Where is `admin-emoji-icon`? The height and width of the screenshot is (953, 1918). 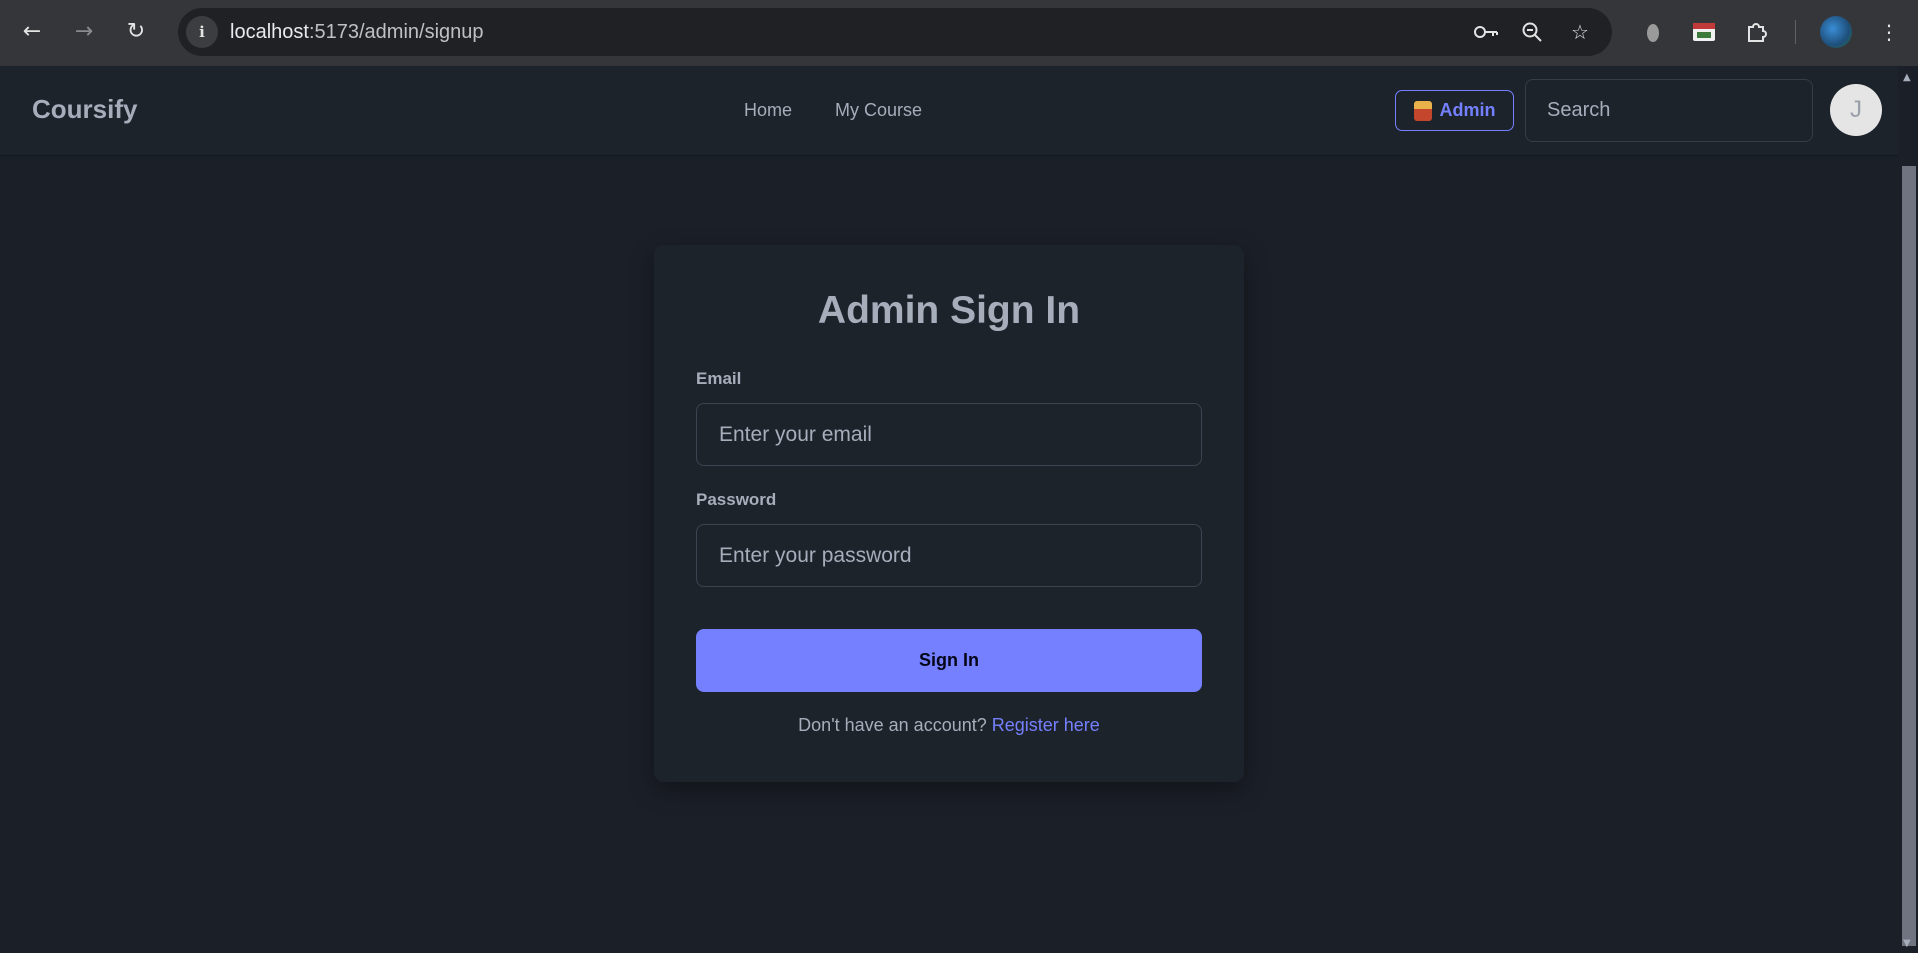
admin-emoji-icon is located at coordinates (1422, 110).